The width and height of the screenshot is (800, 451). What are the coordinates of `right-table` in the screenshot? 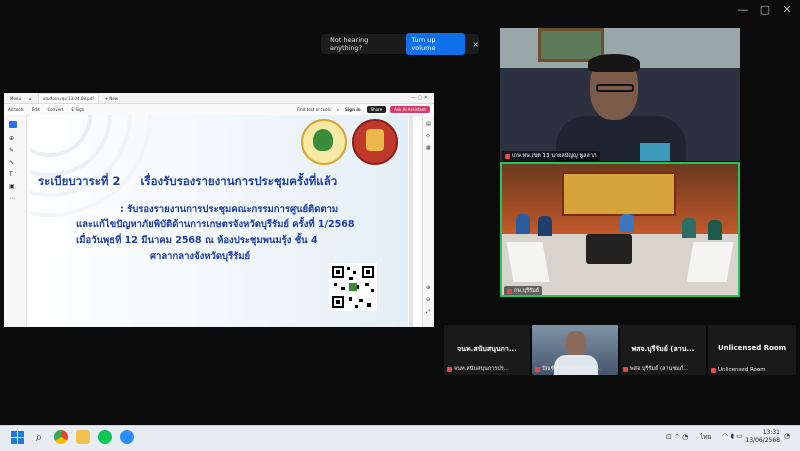 It's located at (710, 262).